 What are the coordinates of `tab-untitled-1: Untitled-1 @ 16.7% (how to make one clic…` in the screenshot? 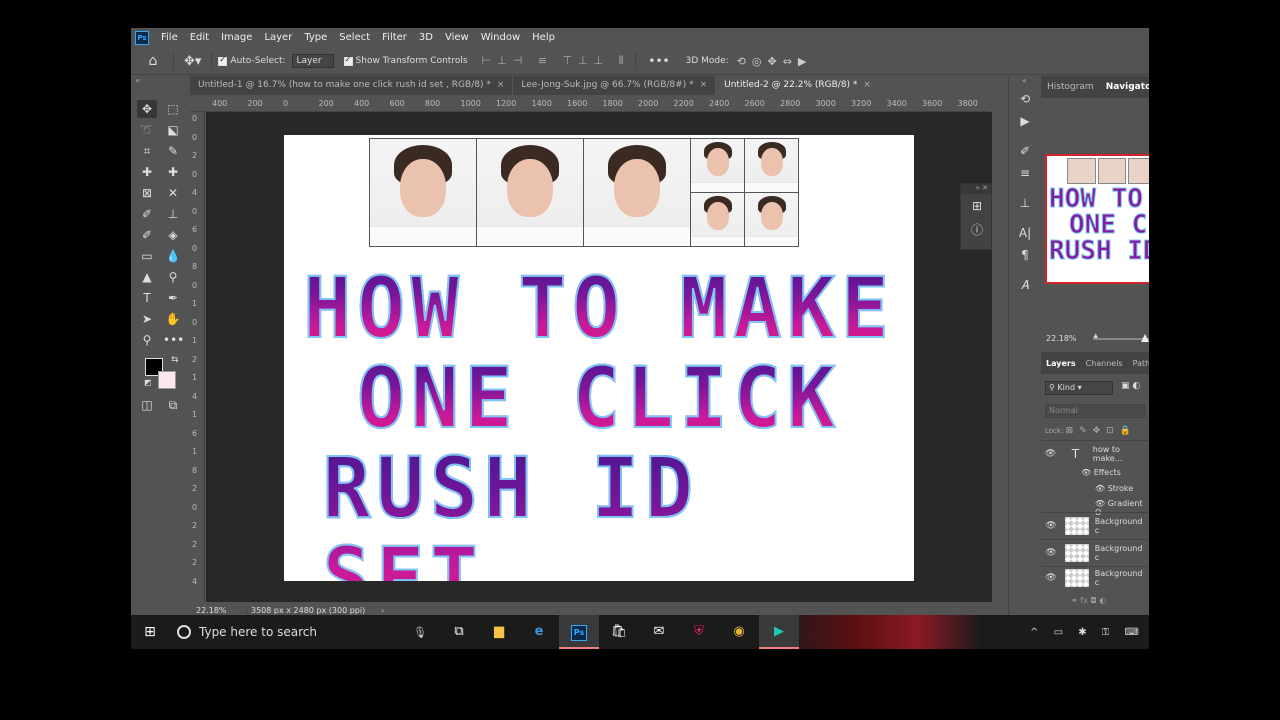 It's located at (351, 85).